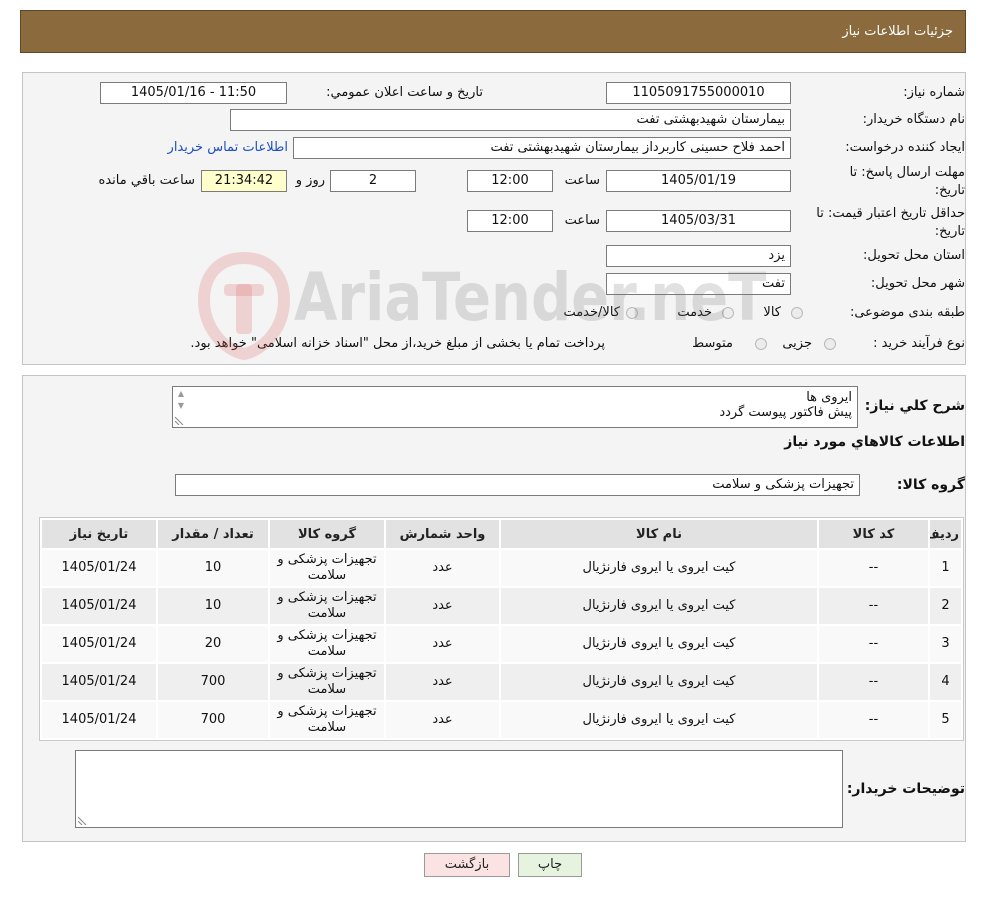  I want to click on category-service-label: خدمت, so click(694, 312).